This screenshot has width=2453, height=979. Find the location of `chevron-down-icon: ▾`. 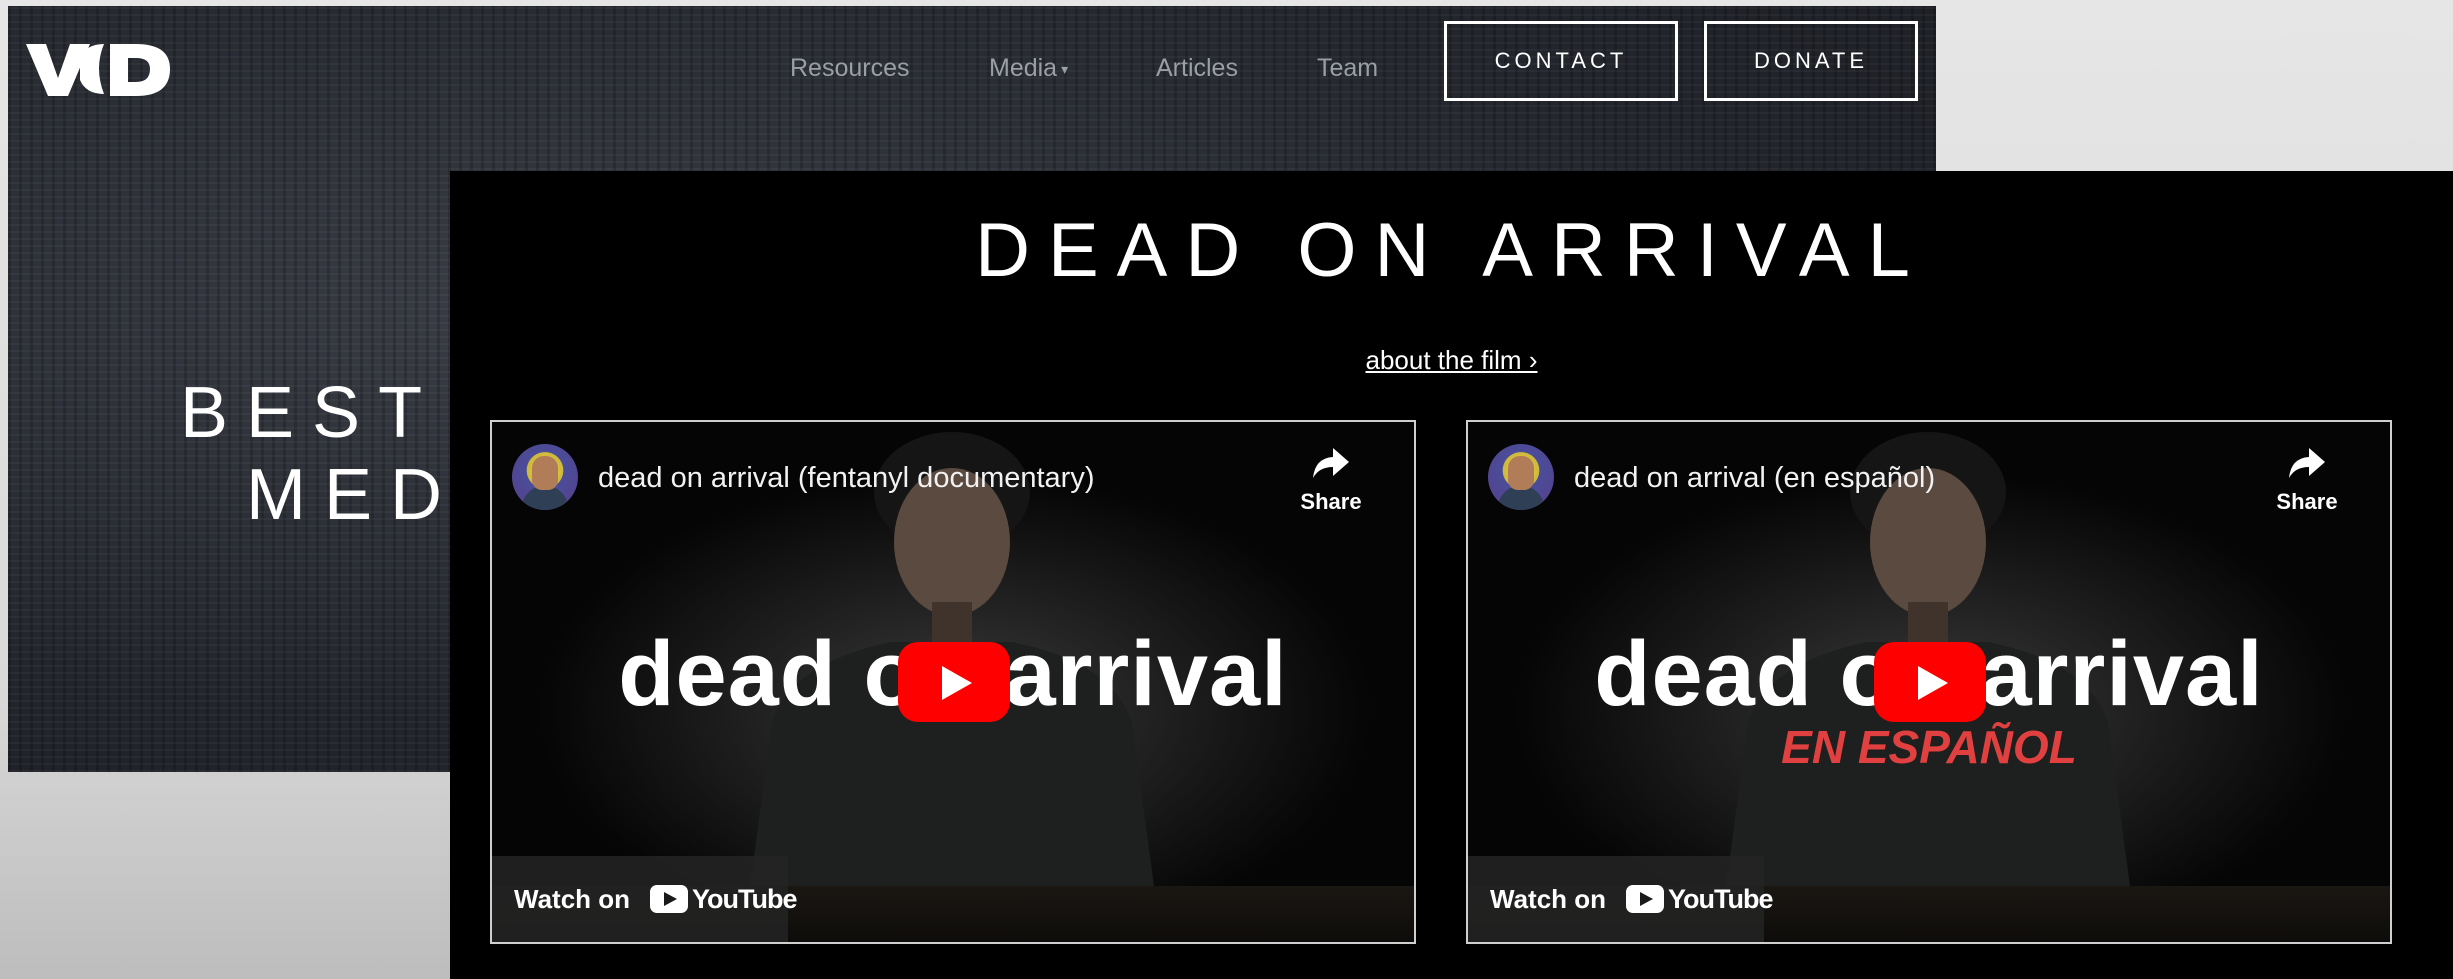

chevron-down-icon: ▾ is located at coordinates (1065, 68).